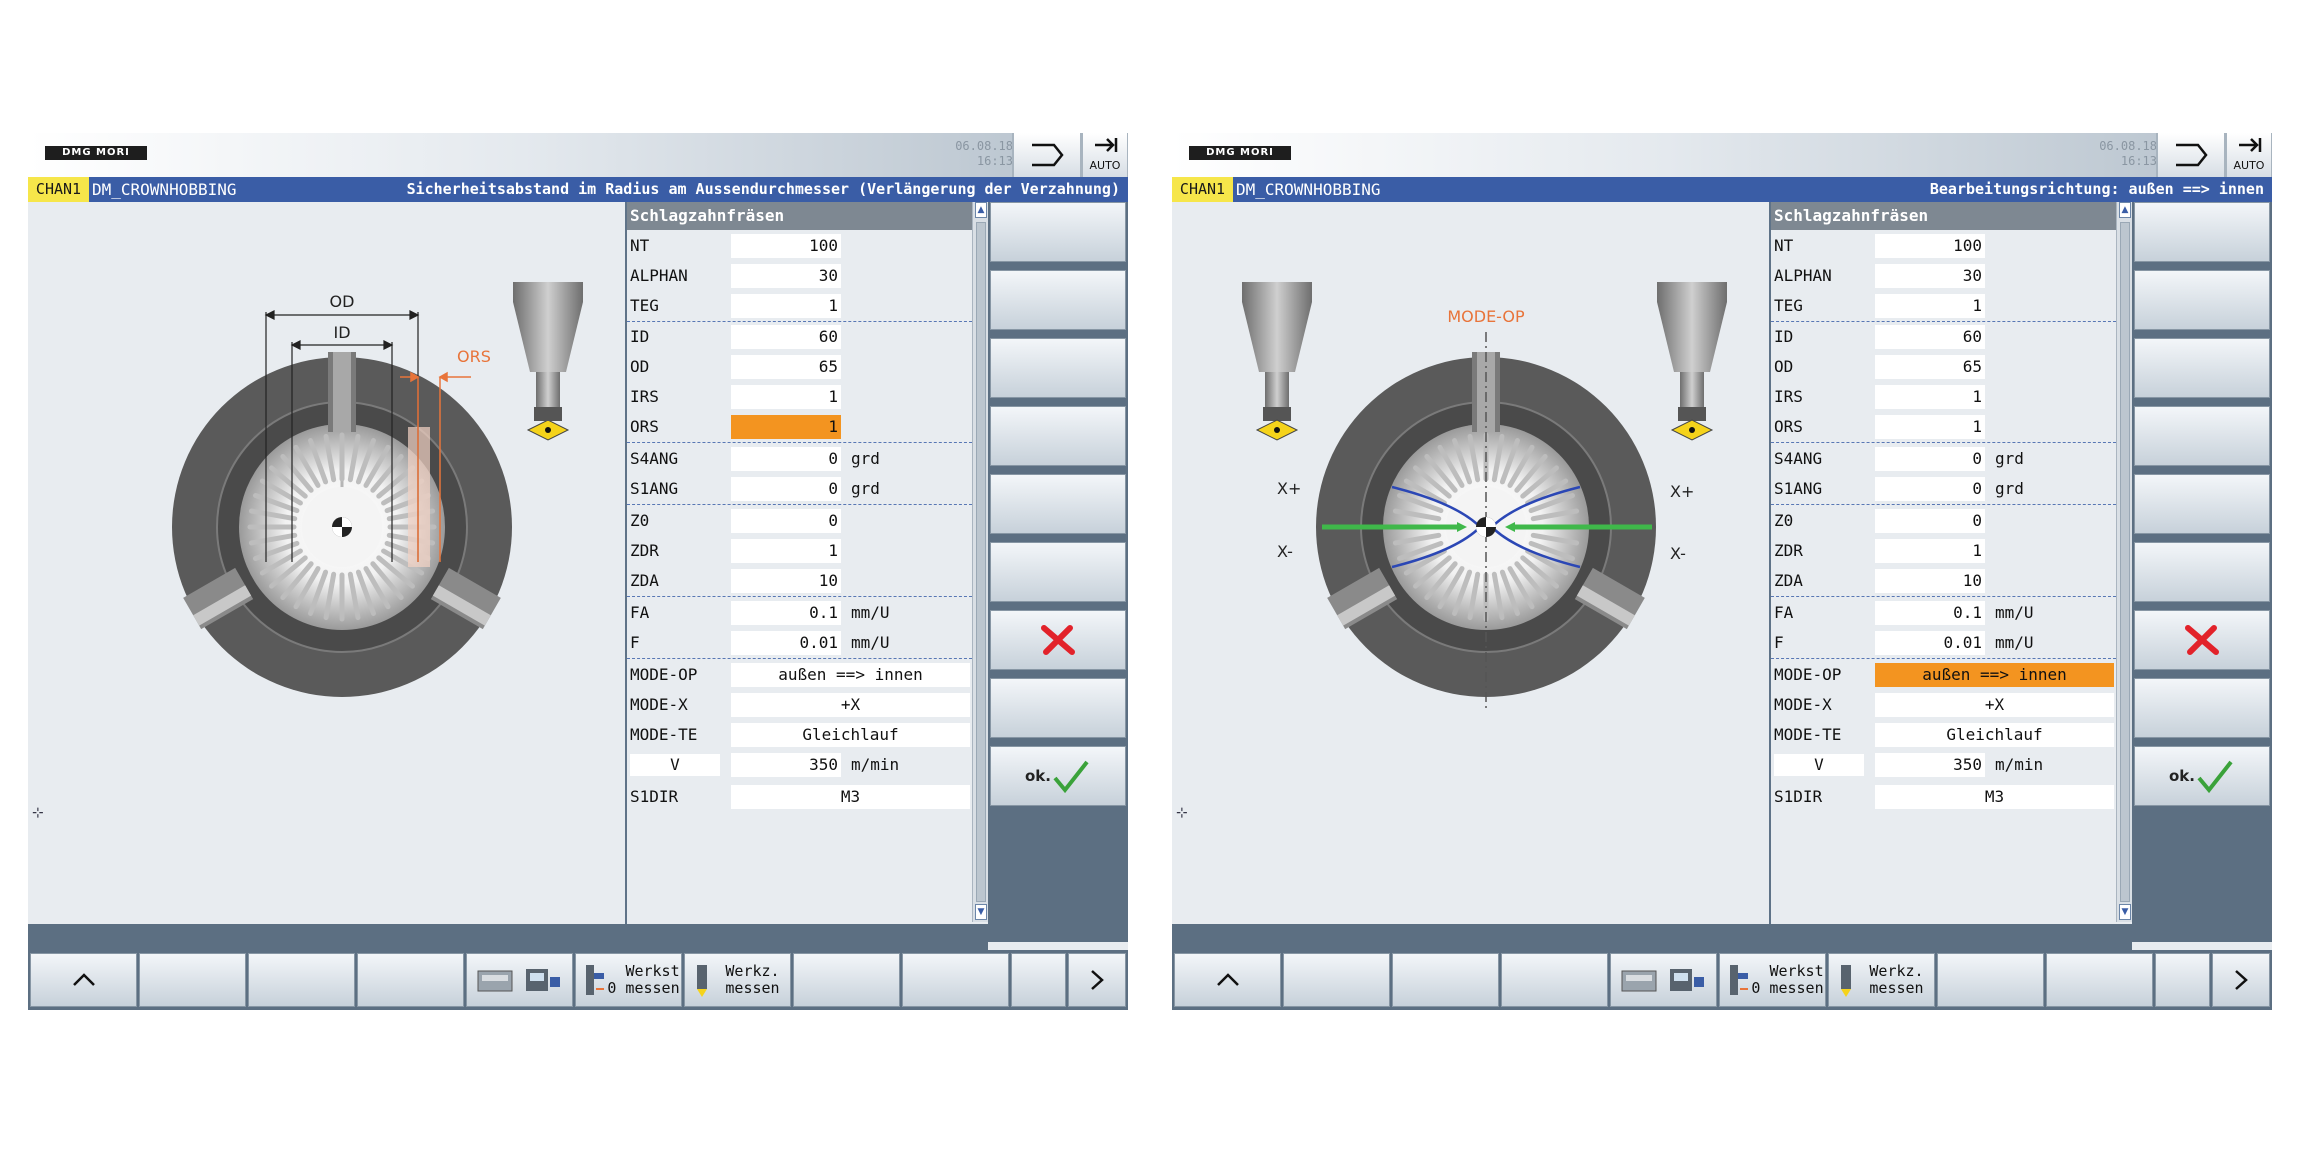 The height and width of the screenshot is (1150, 2300). I want to click on mode-op-label: MODE-OP, so click(1486, 316).